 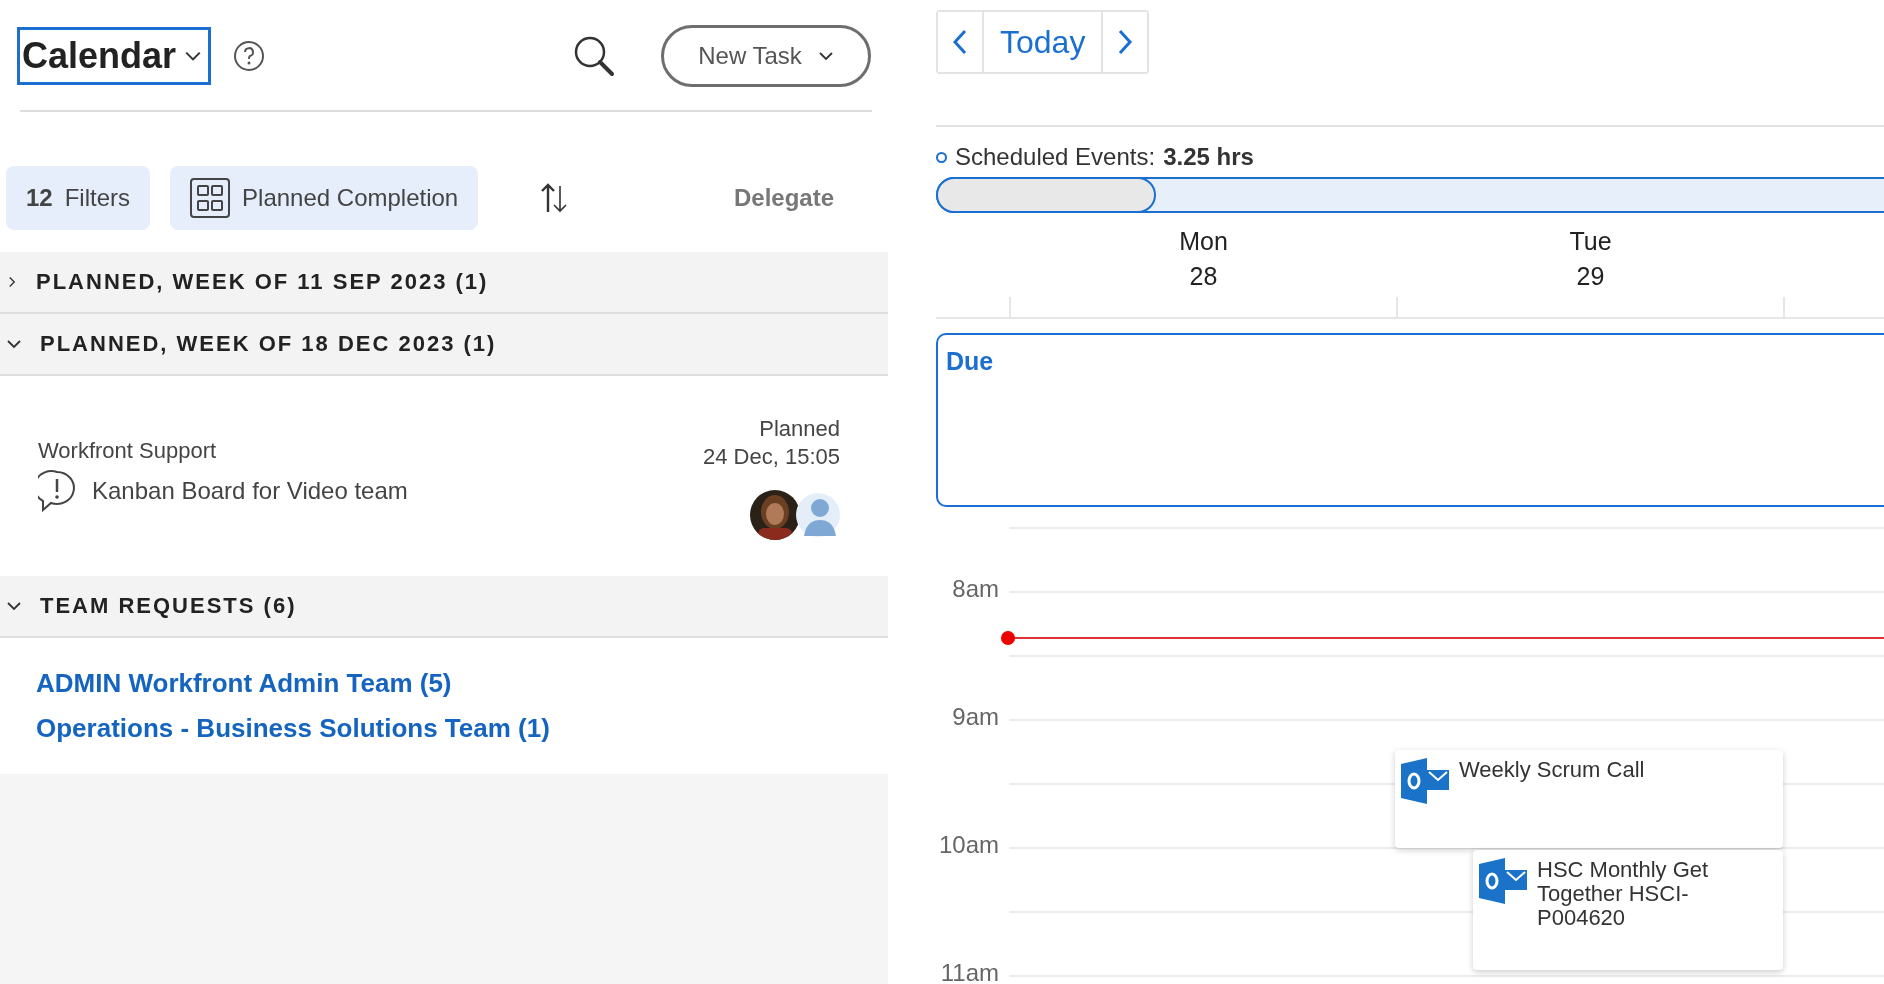 What do you see at coordinates (975, 717) in the screenshot?
I see `hour-label: 9am` at bounding box center [975, 717].